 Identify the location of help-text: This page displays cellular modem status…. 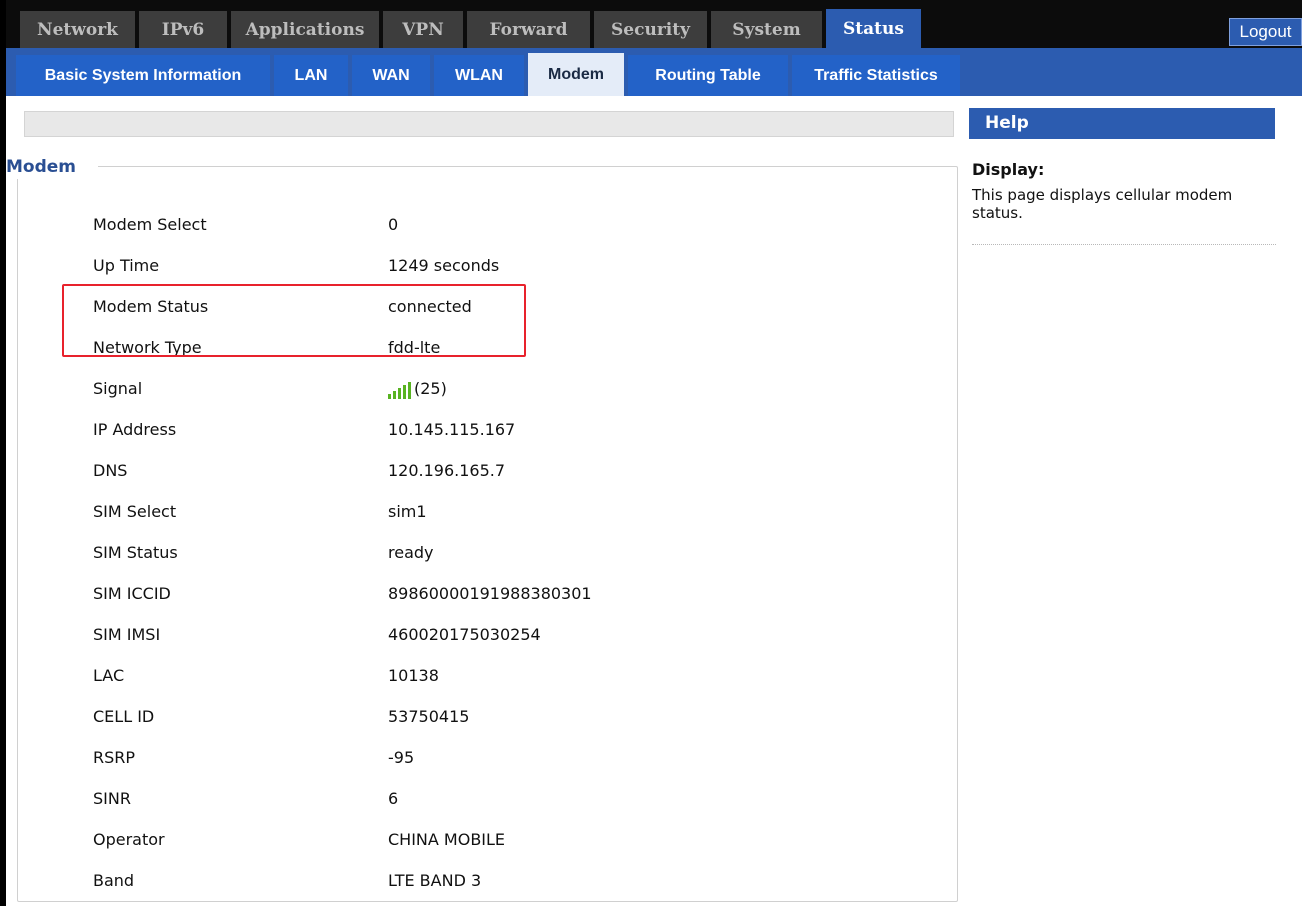
(1102, 204).